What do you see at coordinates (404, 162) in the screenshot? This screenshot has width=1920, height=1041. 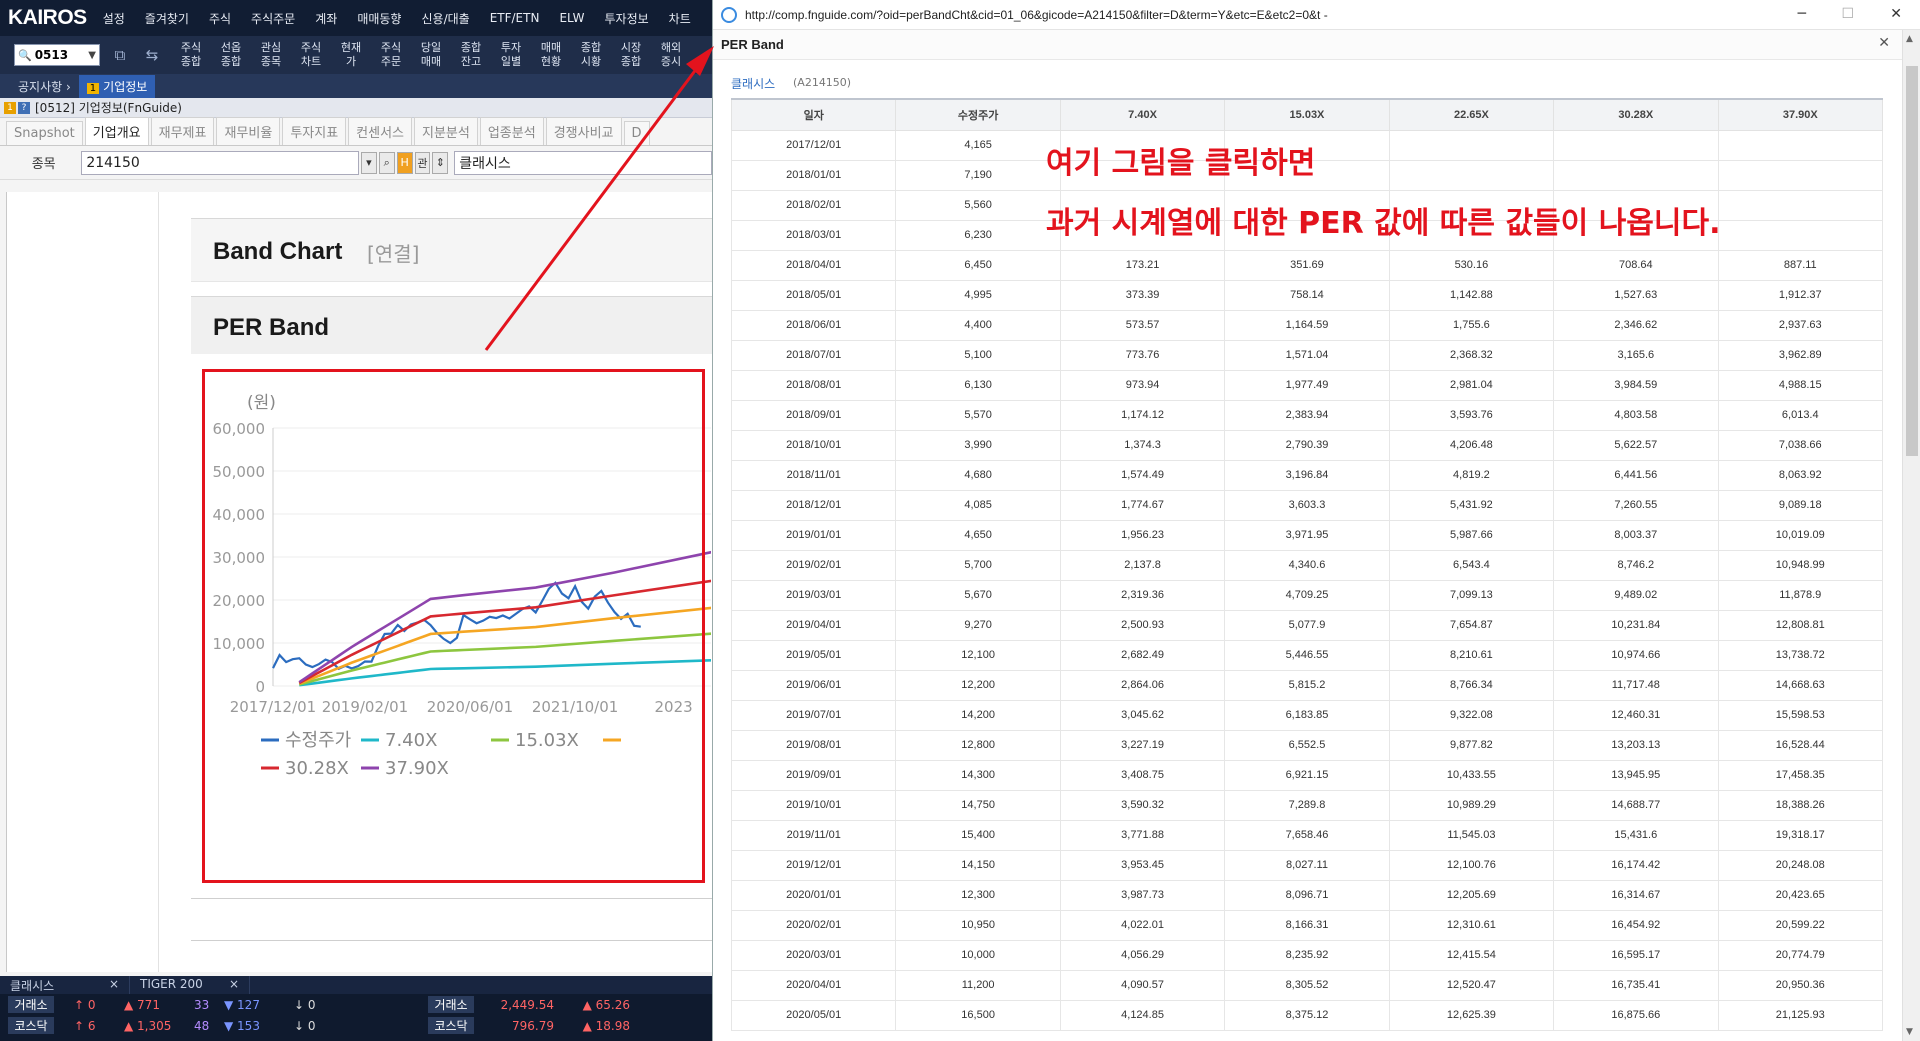 I see `history-icon: H` at bounding box center [404, 162].